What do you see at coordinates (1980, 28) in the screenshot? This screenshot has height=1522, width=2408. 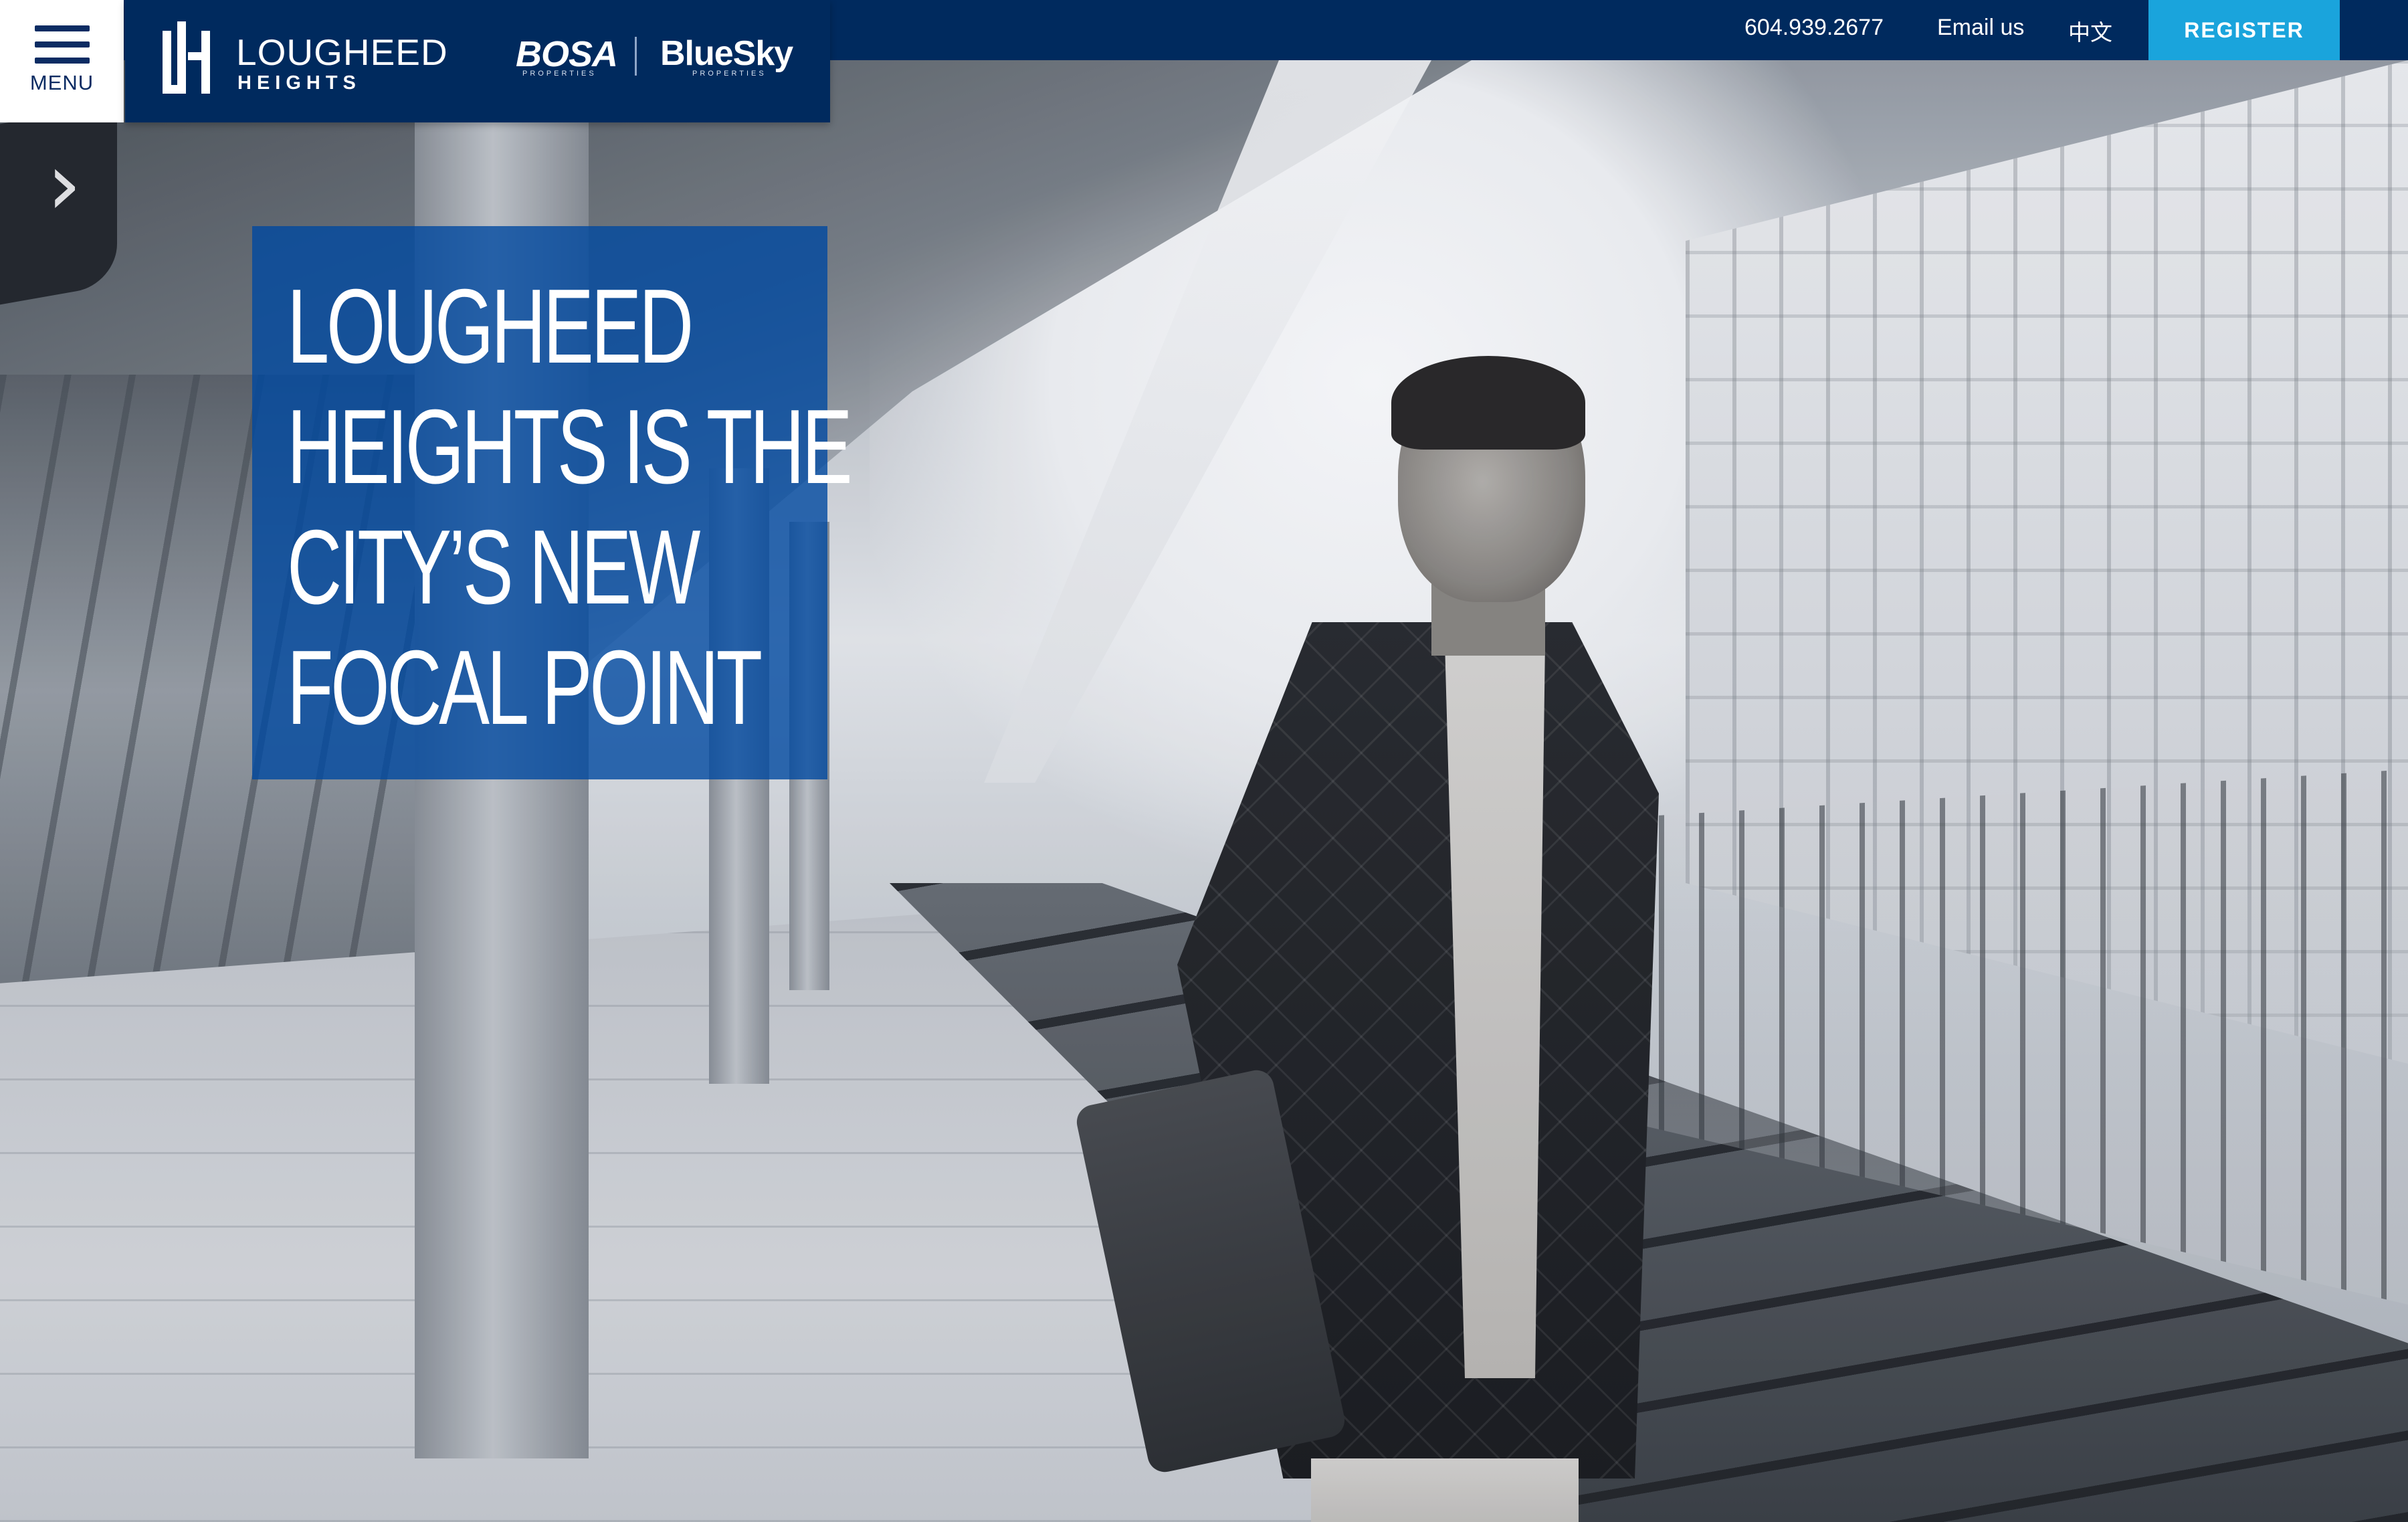 I see `email-link: Email us` at bounding box center [1980, 28].